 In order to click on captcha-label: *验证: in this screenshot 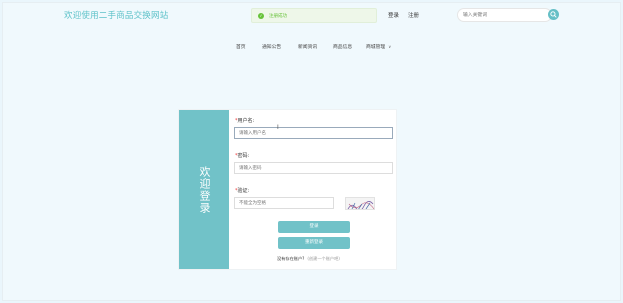, I will do `click(242, 191)`.